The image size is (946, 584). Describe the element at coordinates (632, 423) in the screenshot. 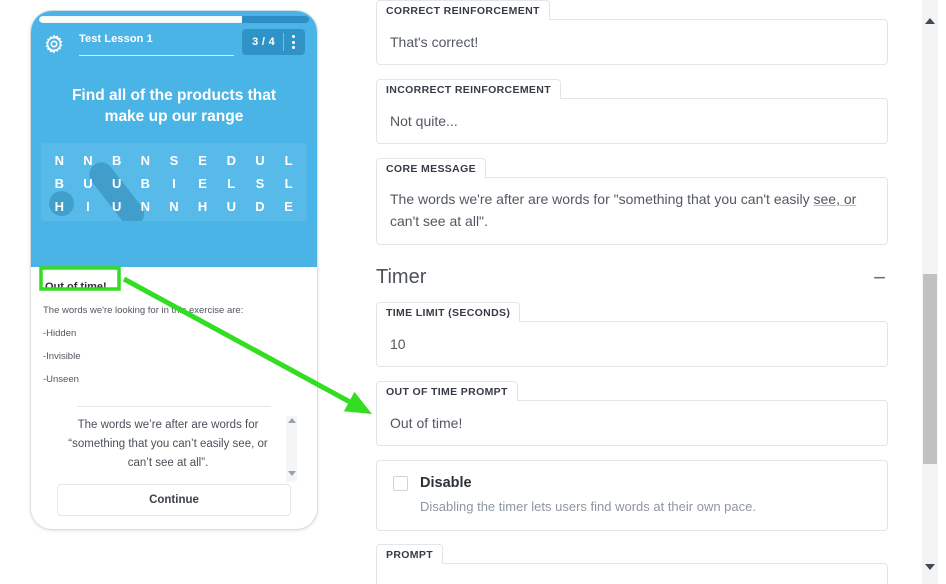

I see `out-of-time-prompt-input: Out of time!` at that location.